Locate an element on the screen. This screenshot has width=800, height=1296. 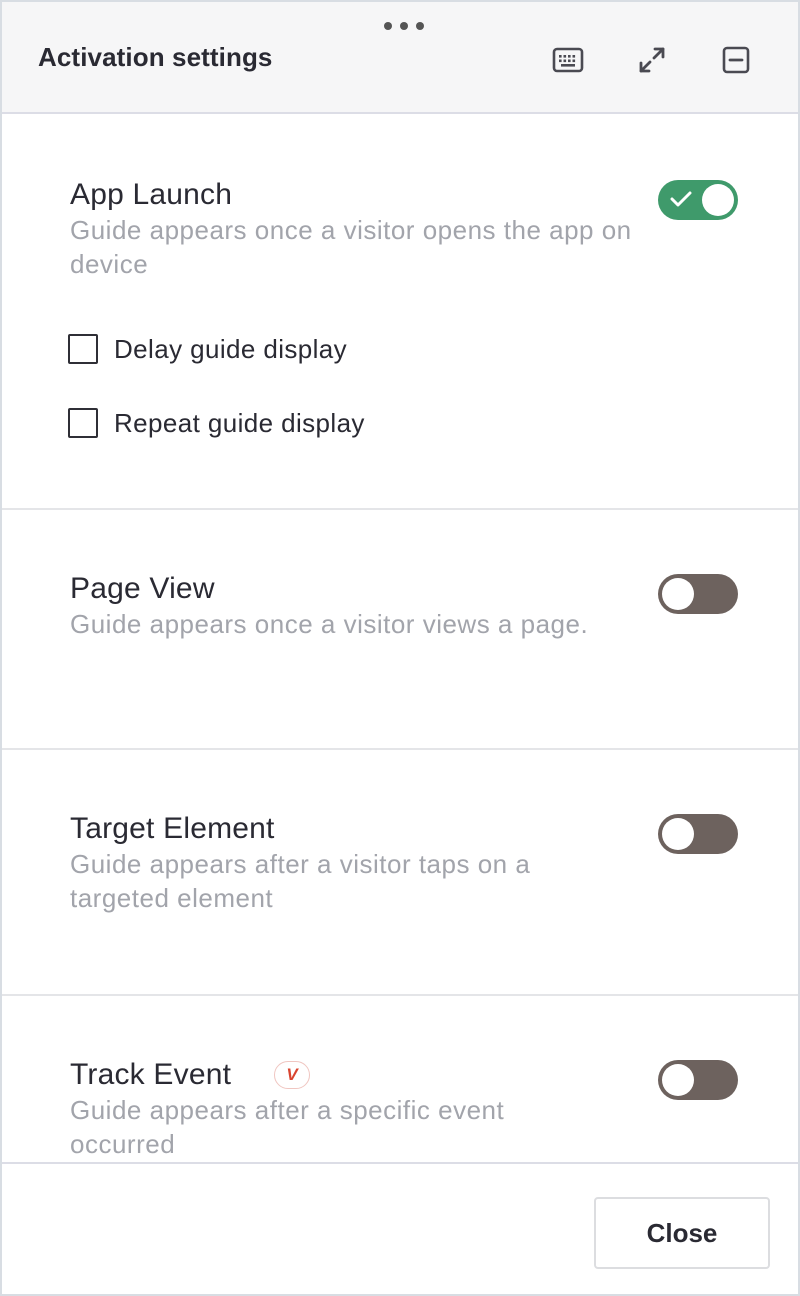
repeat-guide-checkbox is located at coordinates (83, 423).